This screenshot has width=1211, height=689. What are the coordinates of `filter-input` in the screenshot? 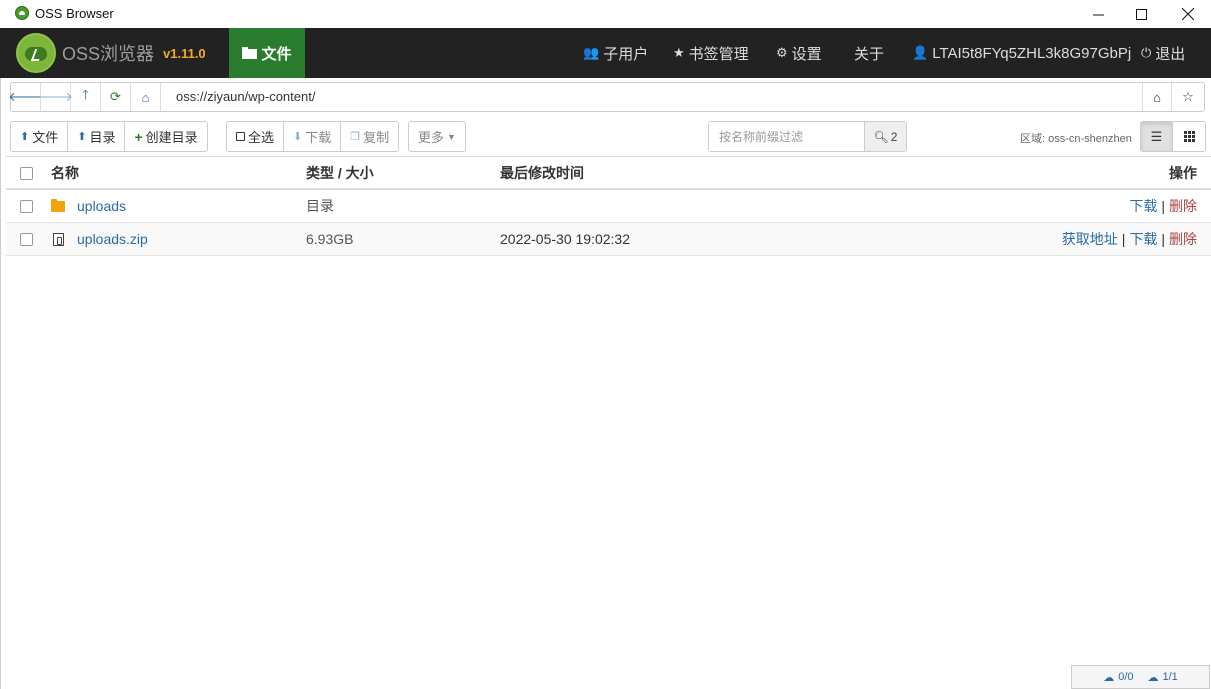 It's located at (786, 136).